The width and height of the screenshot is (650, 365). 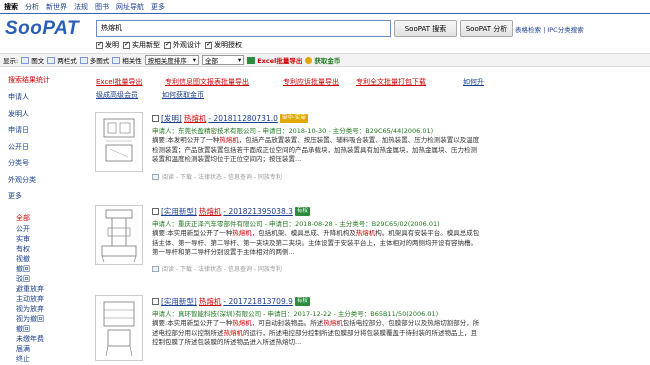 I want to click on nav-new-world: 新世界, so click(x=56, y=7).